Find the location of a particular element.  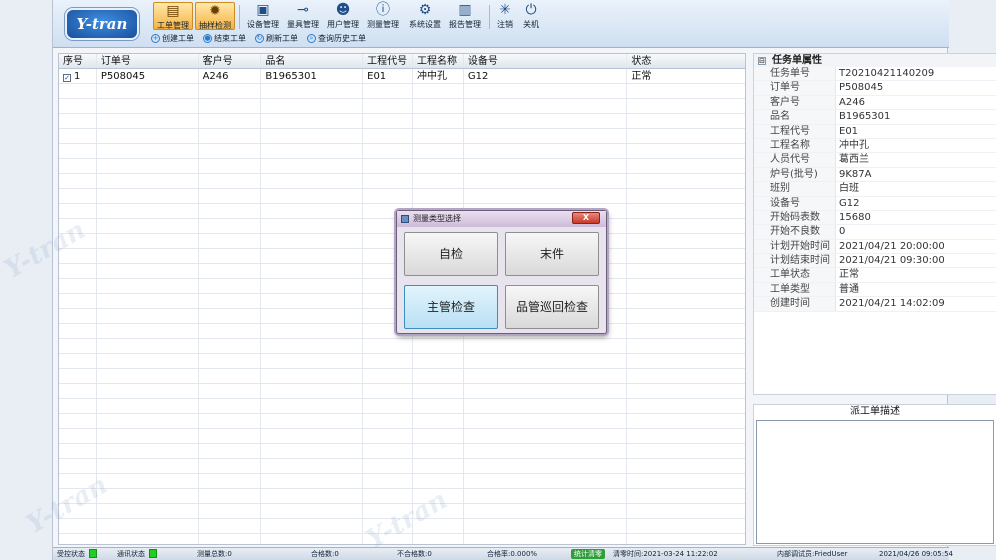

row-checkbox: ✓ is located at coordinates (67, 78).